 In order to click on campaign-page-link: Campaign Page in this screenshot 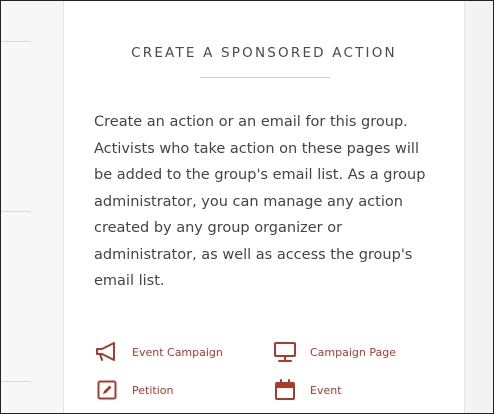, I will do `click(334, 352)`.